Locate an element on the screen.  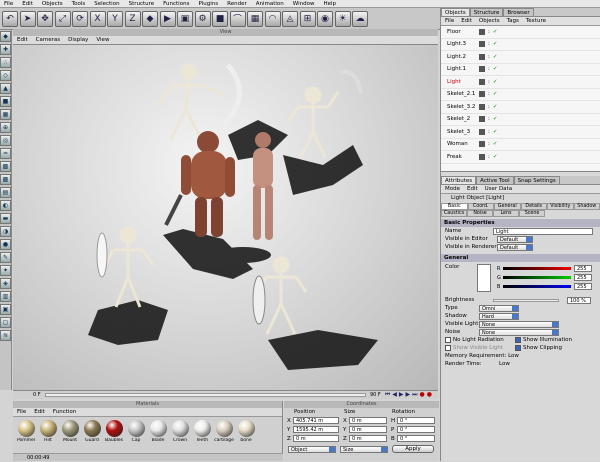
snap-icon: ◐ is located at coordinates (5, 205).